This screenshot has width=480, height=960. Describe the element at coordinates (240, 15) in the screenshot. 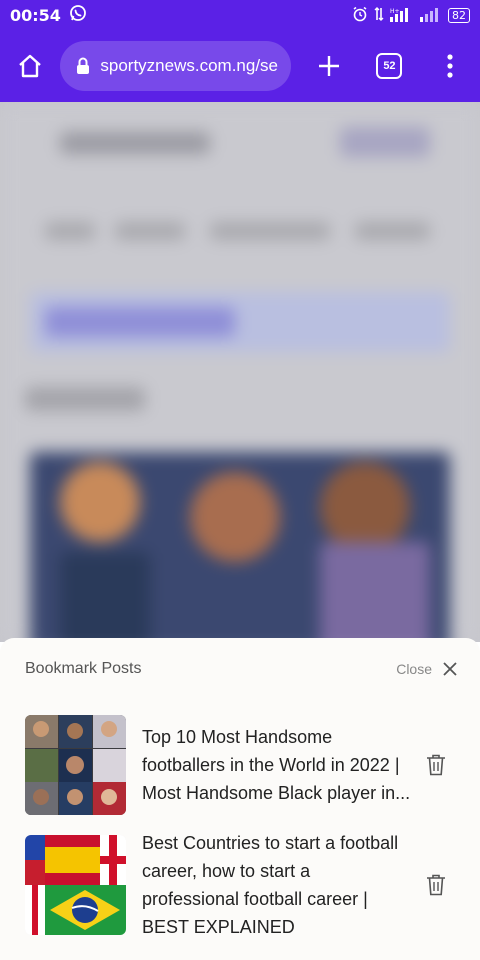

I see `status-bar: 00:54 H+ 82` at that location.